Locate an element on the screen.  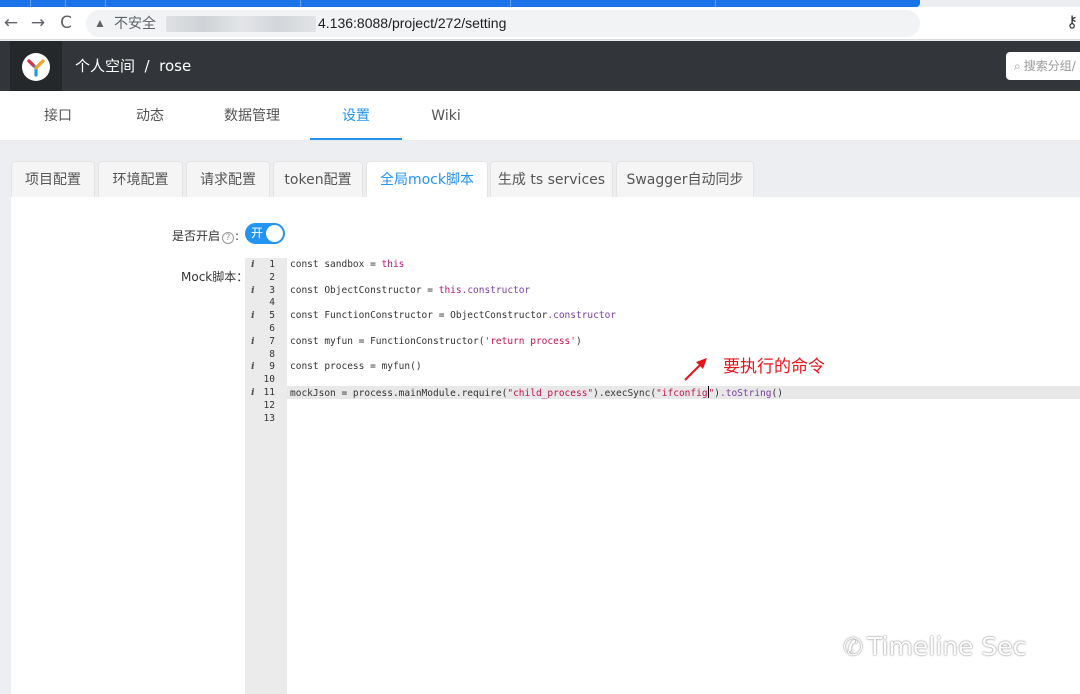
forward-icon: → is located at coordinates (38, 23).